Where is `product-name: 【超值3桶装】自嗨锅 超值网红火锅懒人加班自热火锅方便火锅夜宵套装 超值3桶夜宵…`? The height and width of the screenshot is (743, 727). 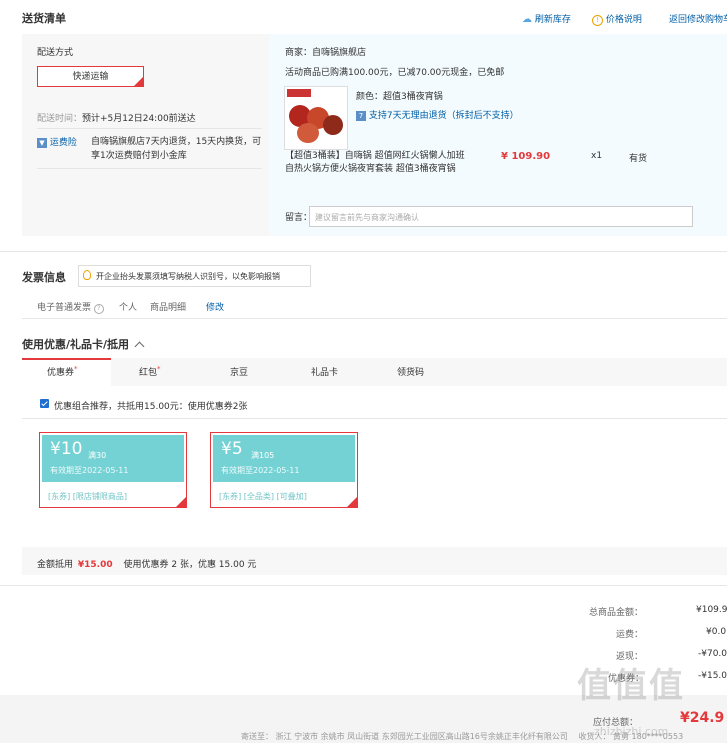 product-name: 【超值3桶装】自嗨锅 超值网红火锅懒人加班自热火锅方便火锅夜宵套装 超值3桶夜宵… is located at coordinates (378, 163).